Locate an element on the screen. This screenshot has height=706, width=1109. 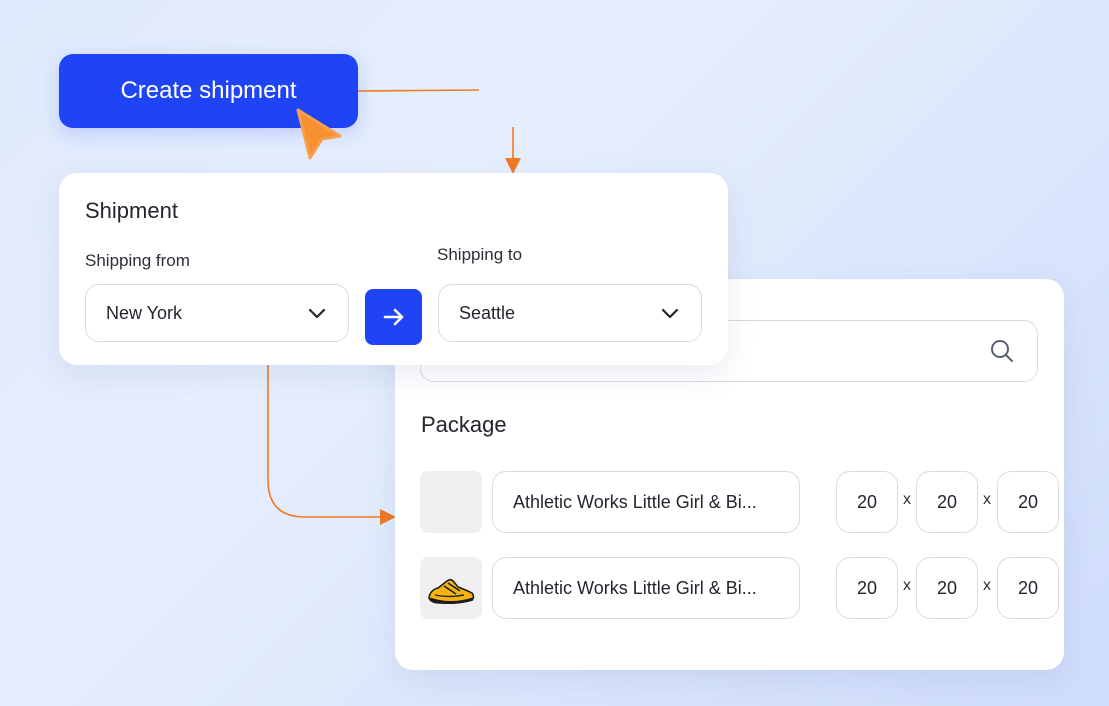
shipping-to-label: Shipping to is located at coordinates (480, 254).